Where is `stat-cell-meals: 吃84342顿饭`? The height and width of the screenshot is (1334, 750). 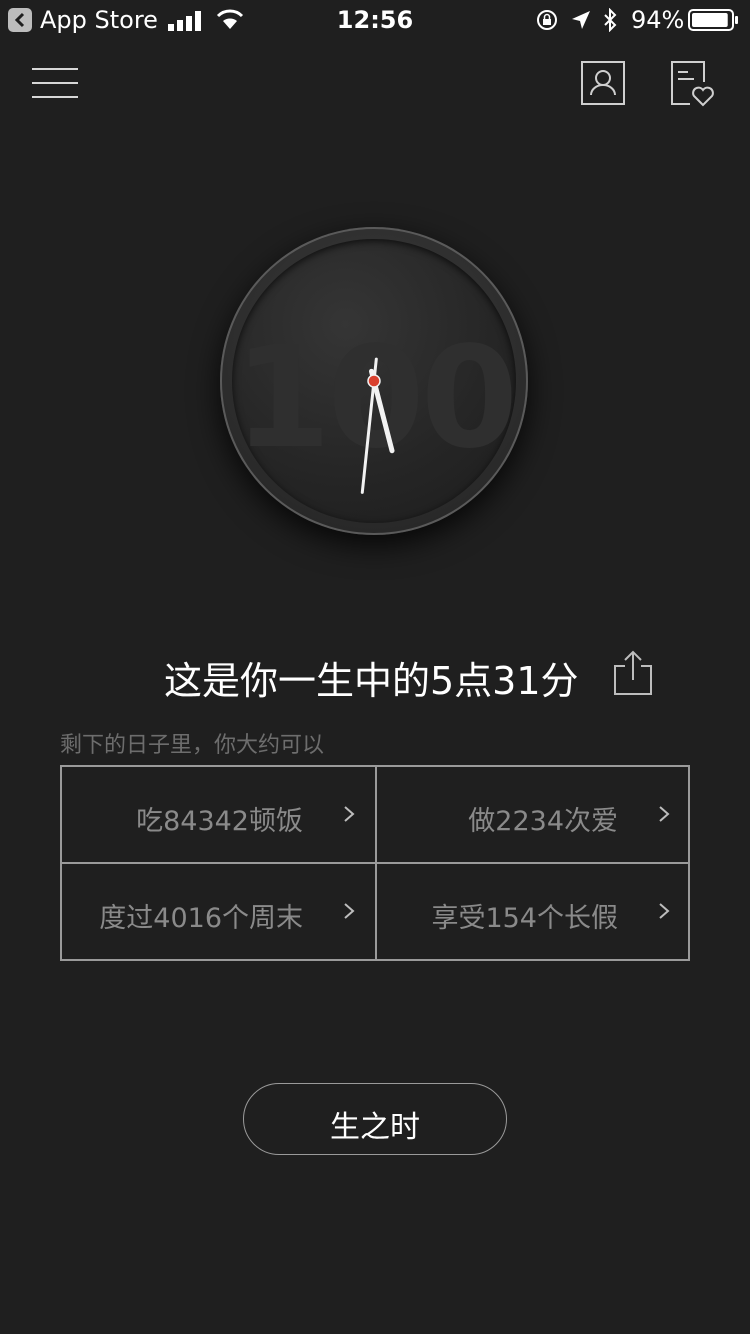 stat-cell-meals: 吃84342顿饭 is located at coordinates (218, 814).